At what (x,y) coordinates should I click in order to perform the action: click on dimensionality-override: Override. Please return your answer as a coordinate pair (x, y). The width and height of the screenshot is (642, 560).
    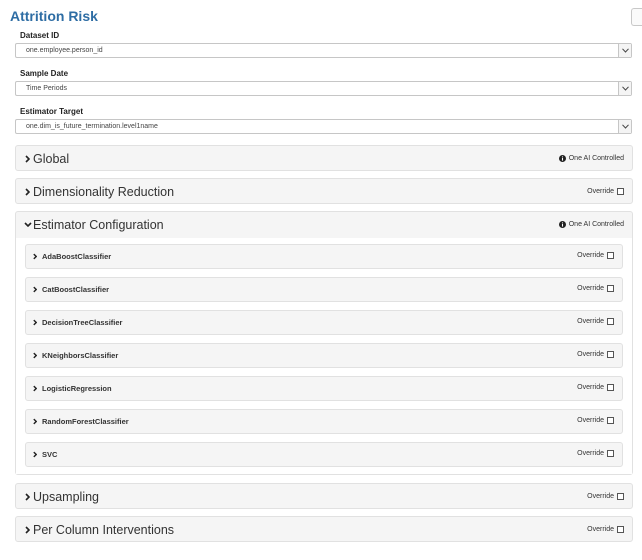
    Looking at the image, I should click on (605, 191).